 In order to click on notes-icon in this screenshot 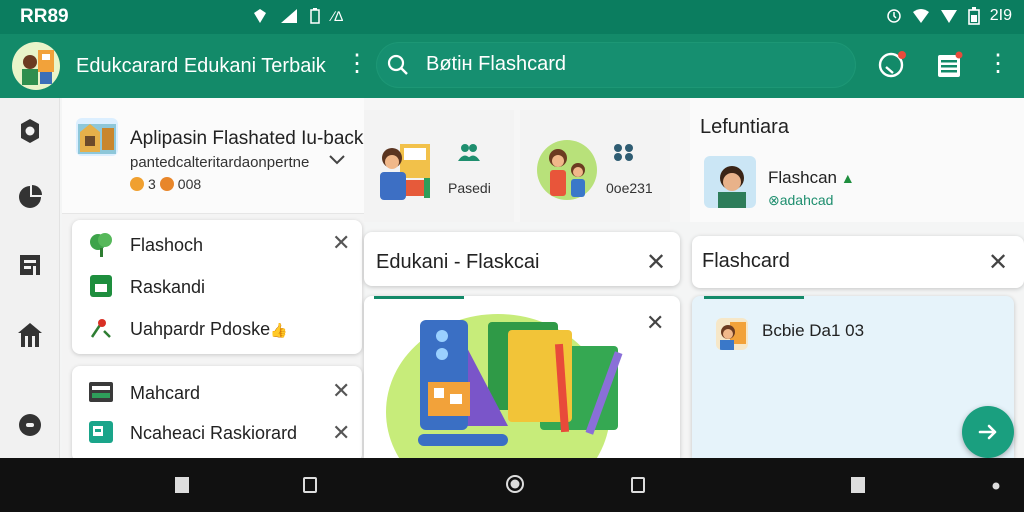, I will do `click(950, 64)`.